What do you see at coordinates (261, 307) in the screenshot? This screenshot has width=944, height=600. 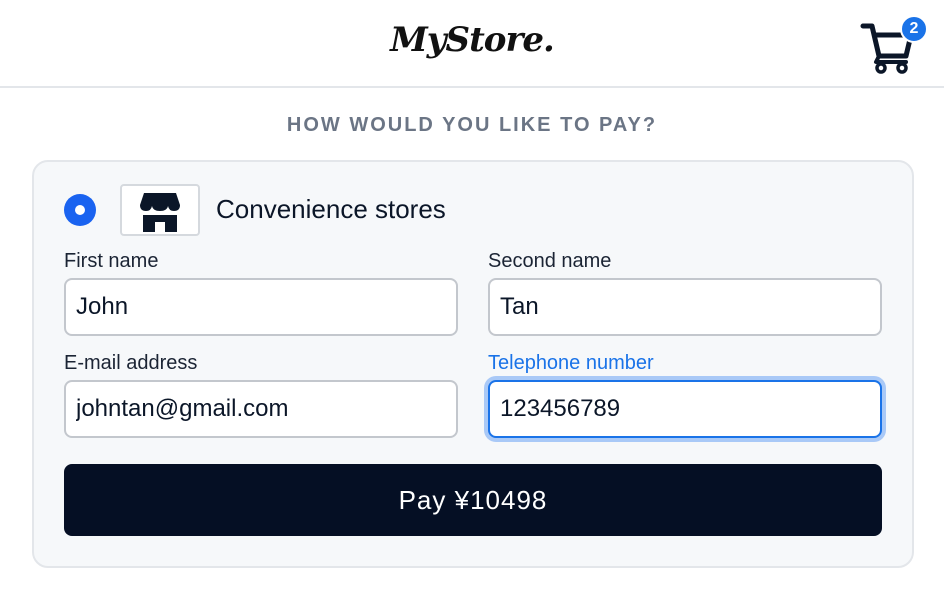 I see `first-name-input` at bounding box center [261, 307].